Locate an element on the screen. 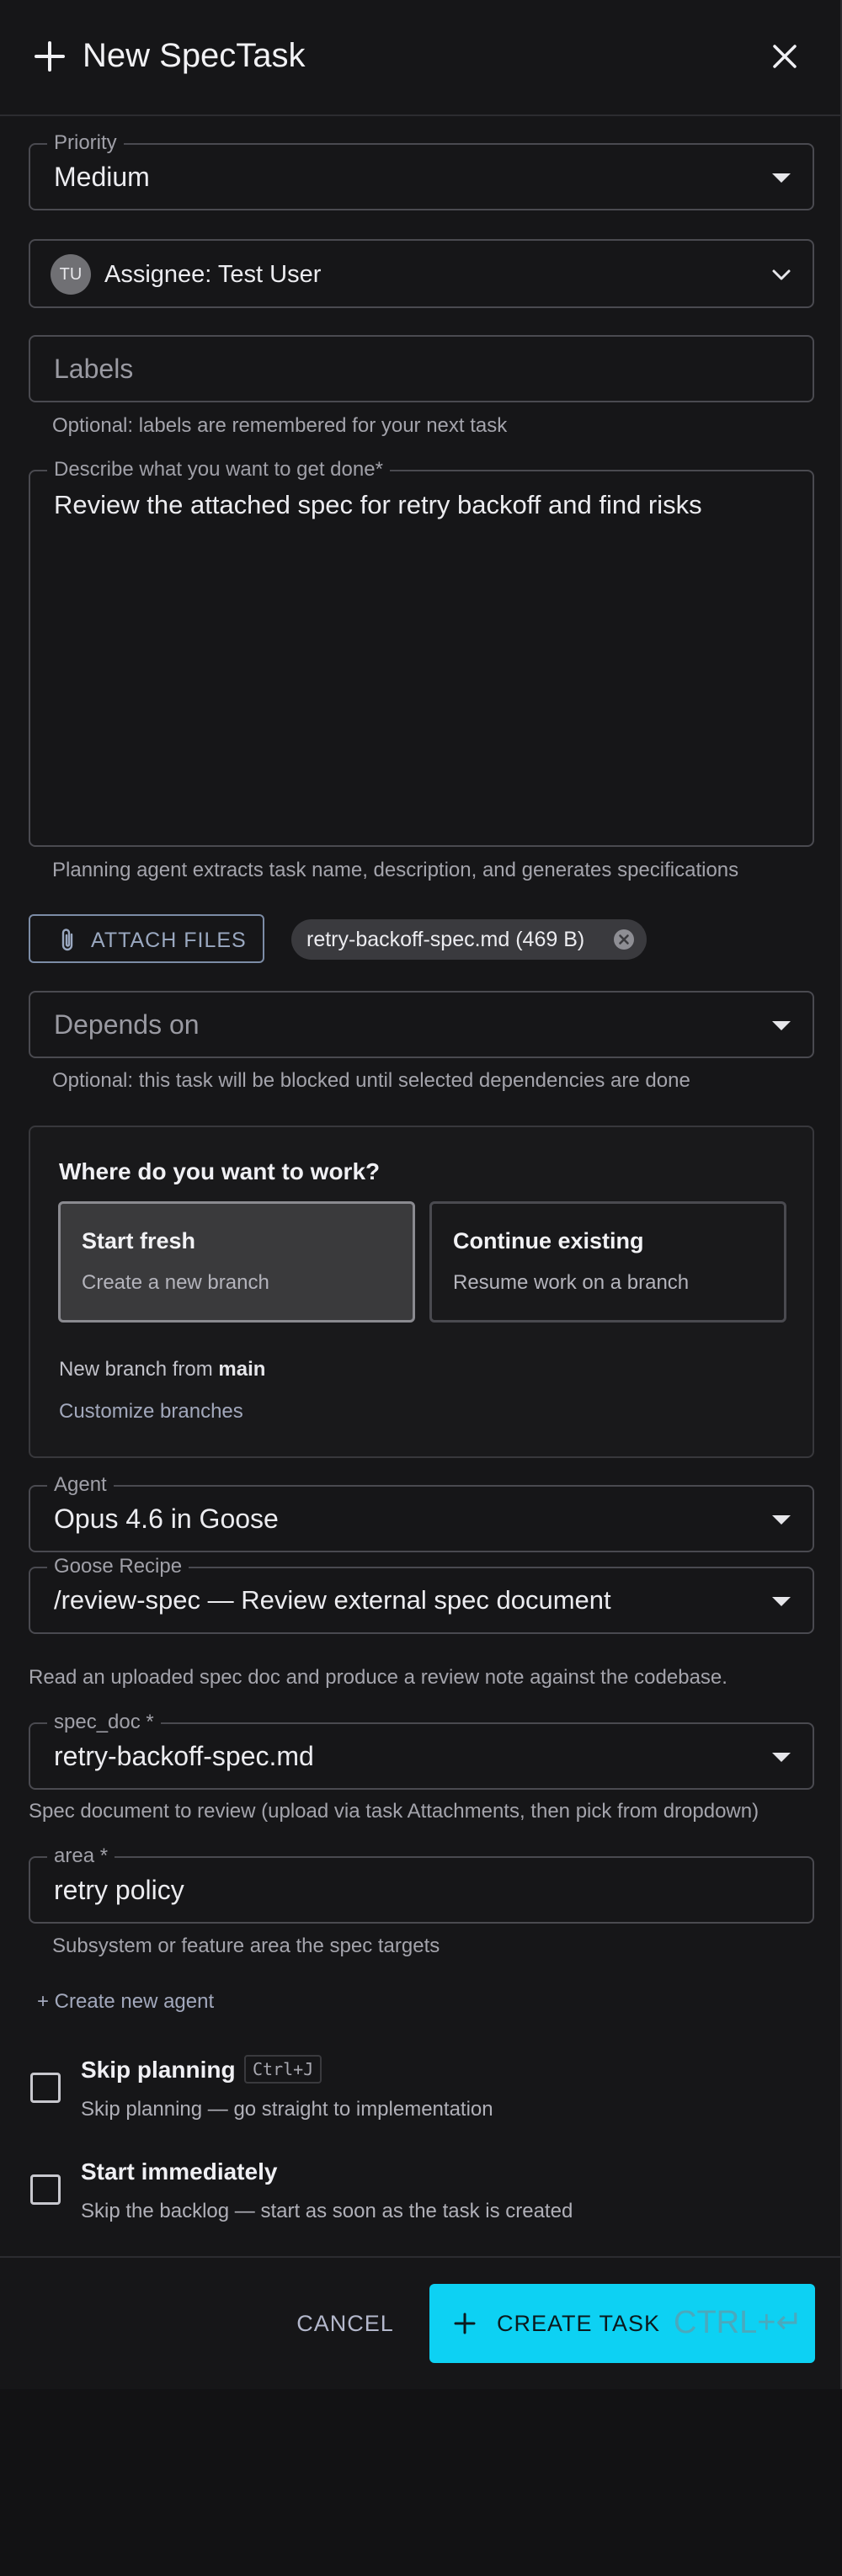  customize-branches-link: Customize branches is located at coordinates (151, 1411).